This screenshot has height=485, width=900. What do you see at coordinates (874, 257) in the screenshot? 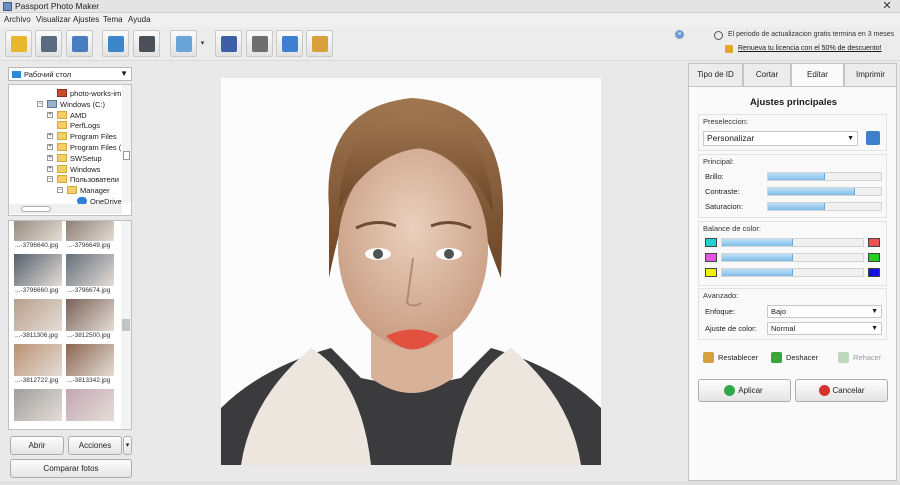
I see `green-swatch` at bounding box center [874, 257].